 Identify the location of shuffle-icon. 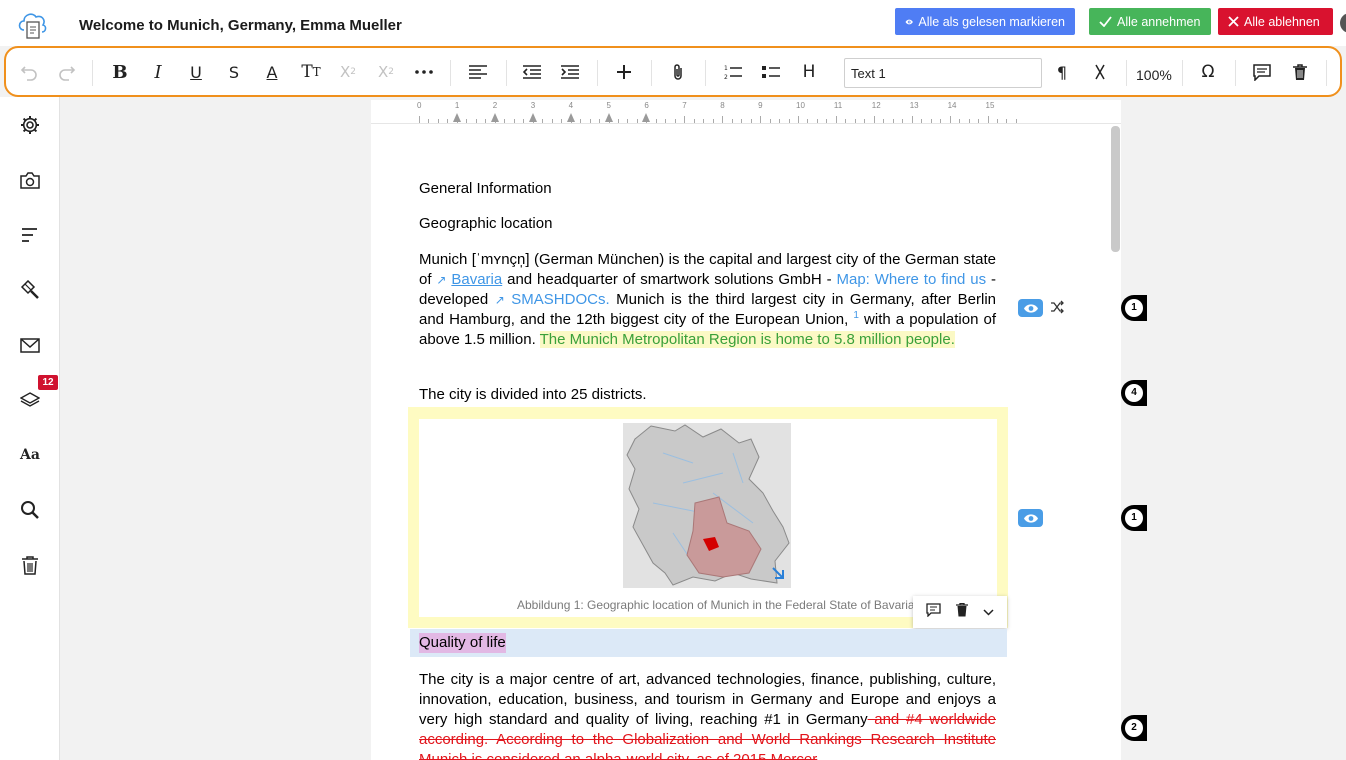
(1057, 309).